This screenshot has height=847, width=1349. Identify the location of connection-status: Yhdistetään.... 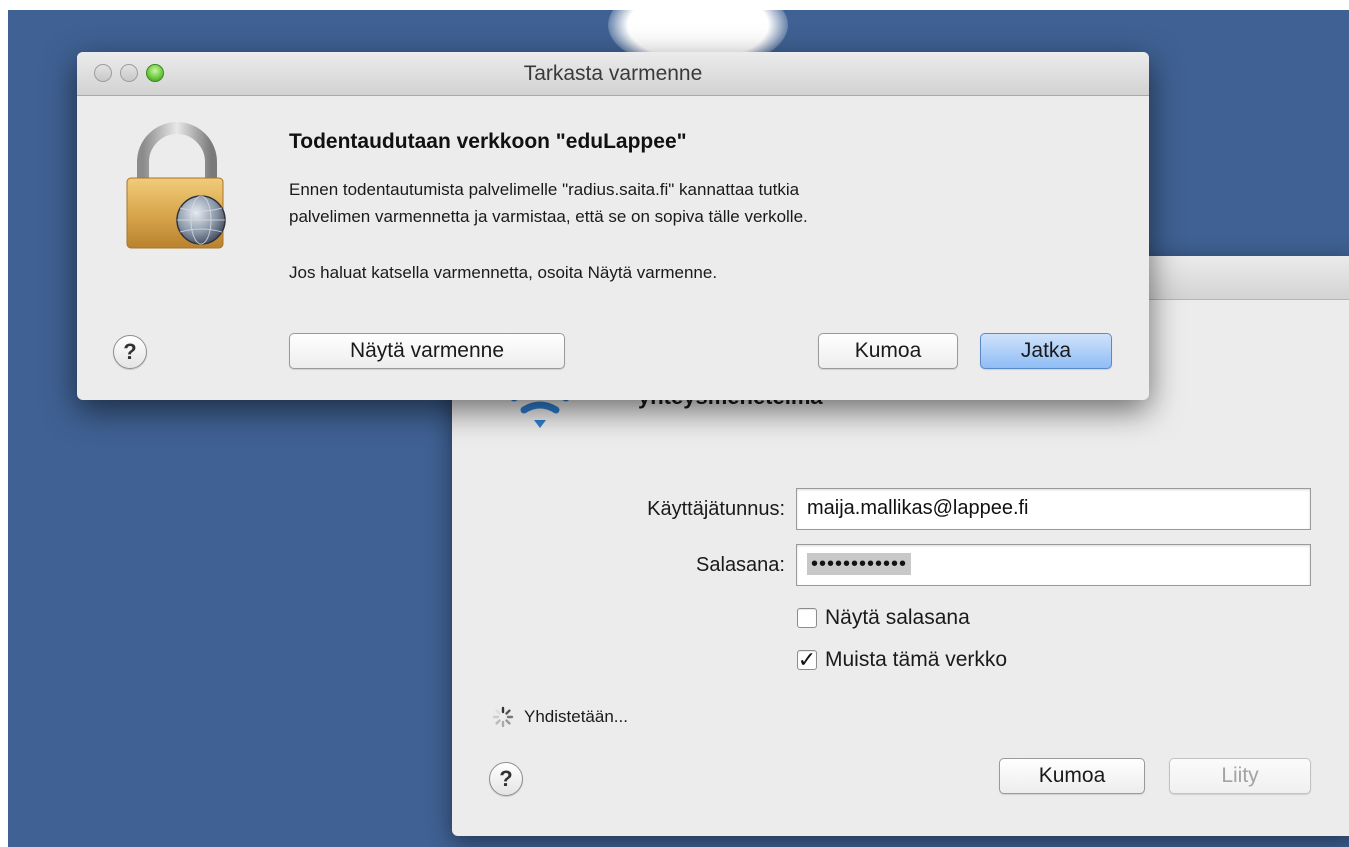
(560, 717).